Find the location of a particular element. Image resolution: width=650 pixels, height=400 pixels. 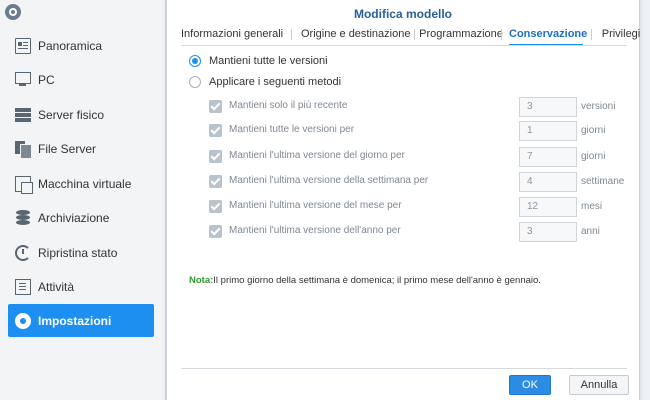

radio-keep-all-versions: Mantieni tutte le versioni is located at coordinates (258, 61).